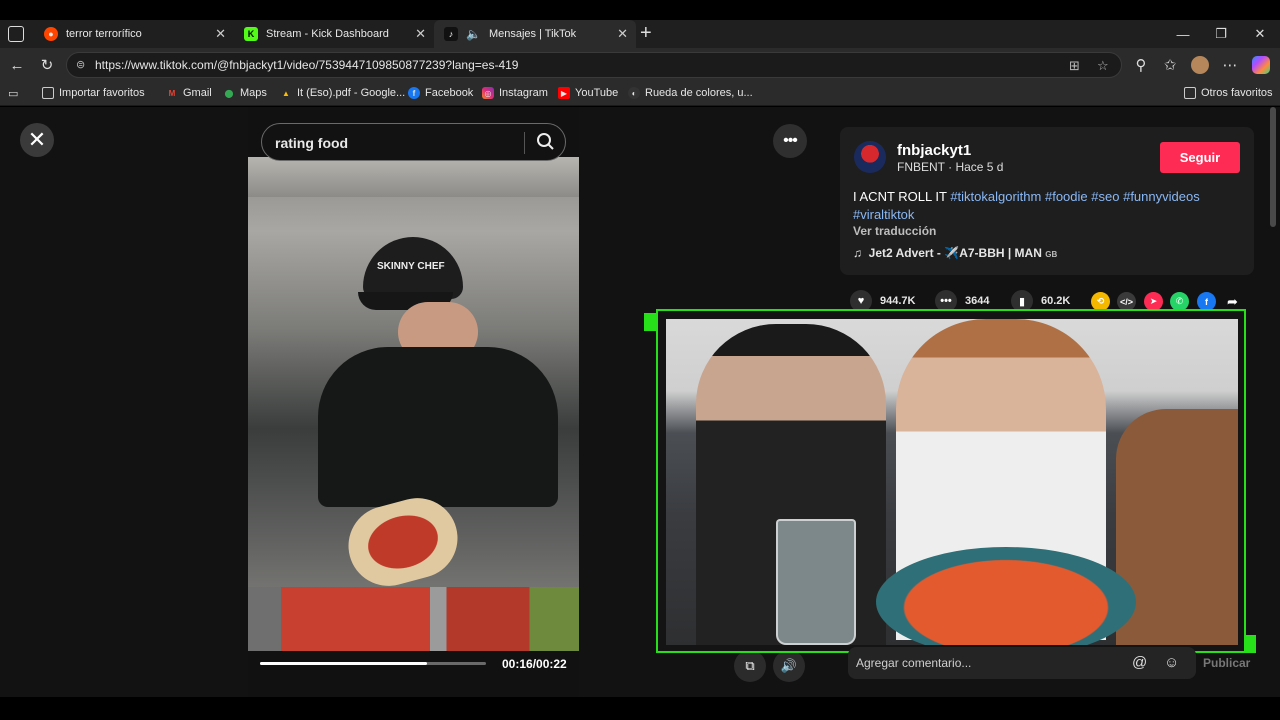  What do you see at coordinates (1074, 66) in the screenshot?
I see `app-available-icon: ⊞` at bounding box center [1074, 66].